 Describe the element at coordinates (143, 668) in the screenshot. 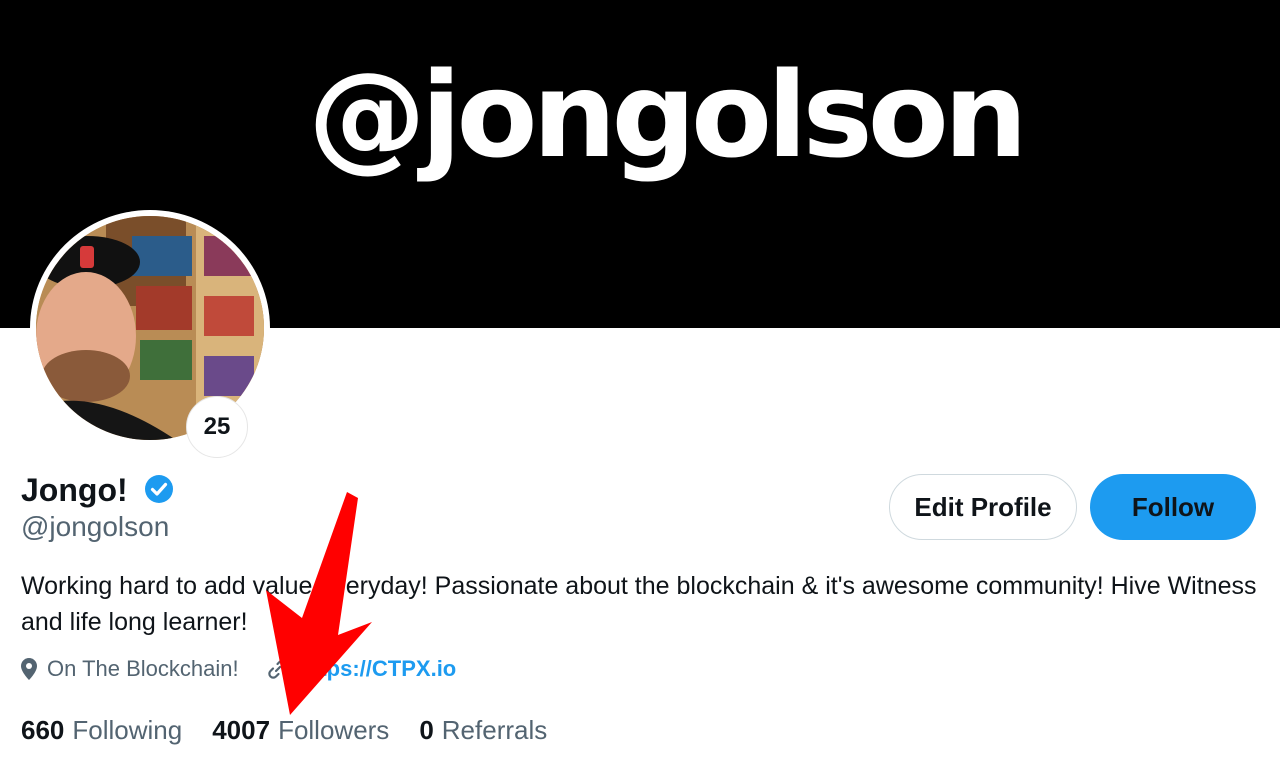

I see `location-text: On The Blockchain!` at that location.